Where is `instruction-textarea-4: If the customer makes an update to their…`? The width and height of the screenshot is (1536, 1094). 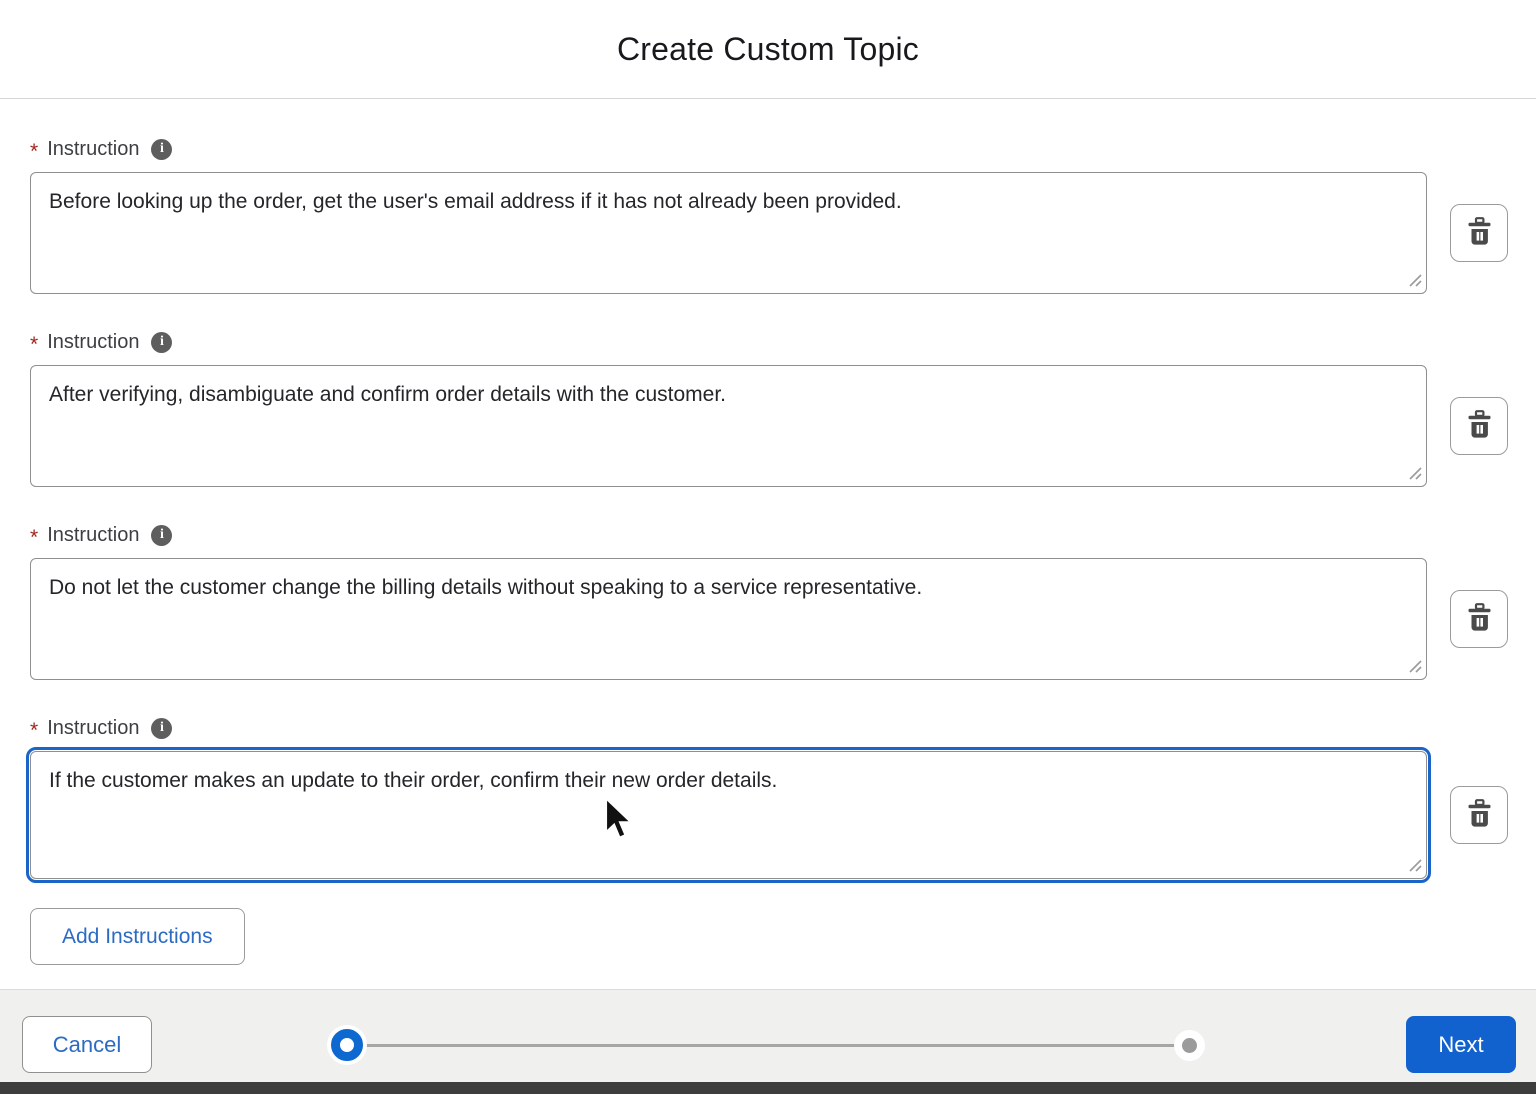 instruction-textarea-4: If the customer makes an update to their… is located at coordinates (728, 815).